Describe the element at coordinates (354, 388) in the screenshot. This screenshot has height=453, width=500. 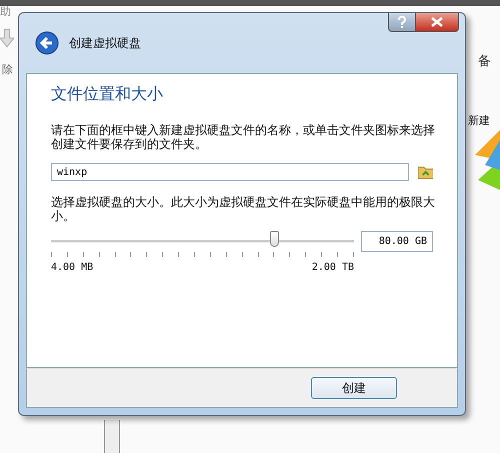
I see `create-button: 创建` at that location.